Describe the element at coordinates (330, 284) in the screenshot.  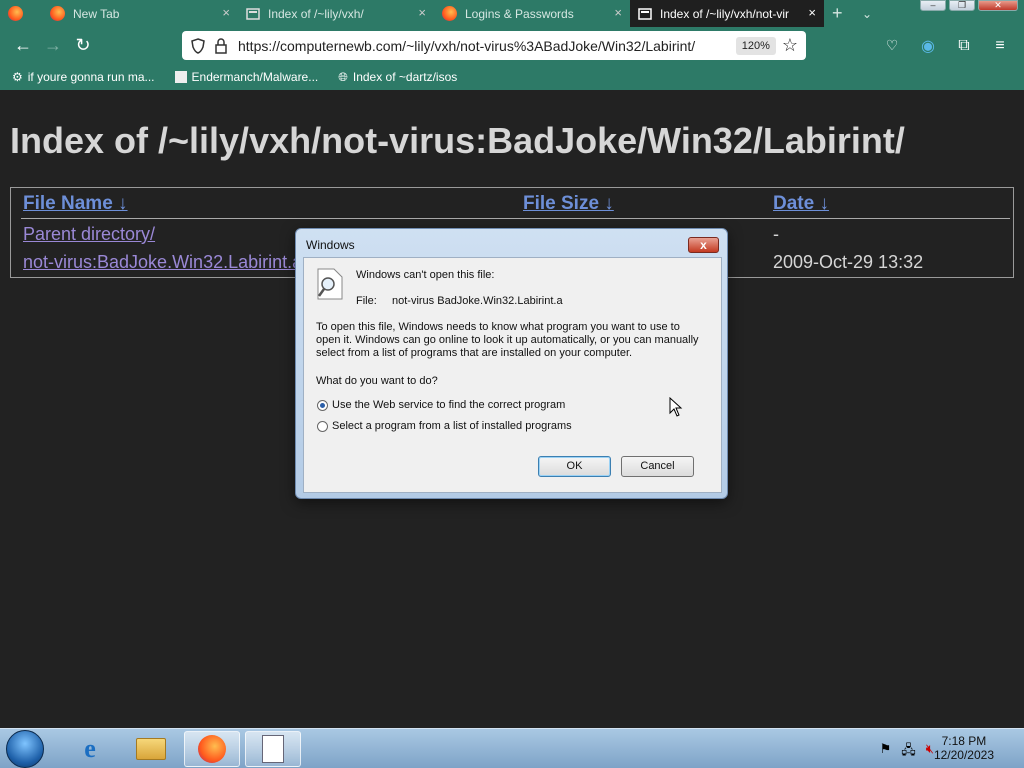
I see `unknown-file-search-icon` at that location.